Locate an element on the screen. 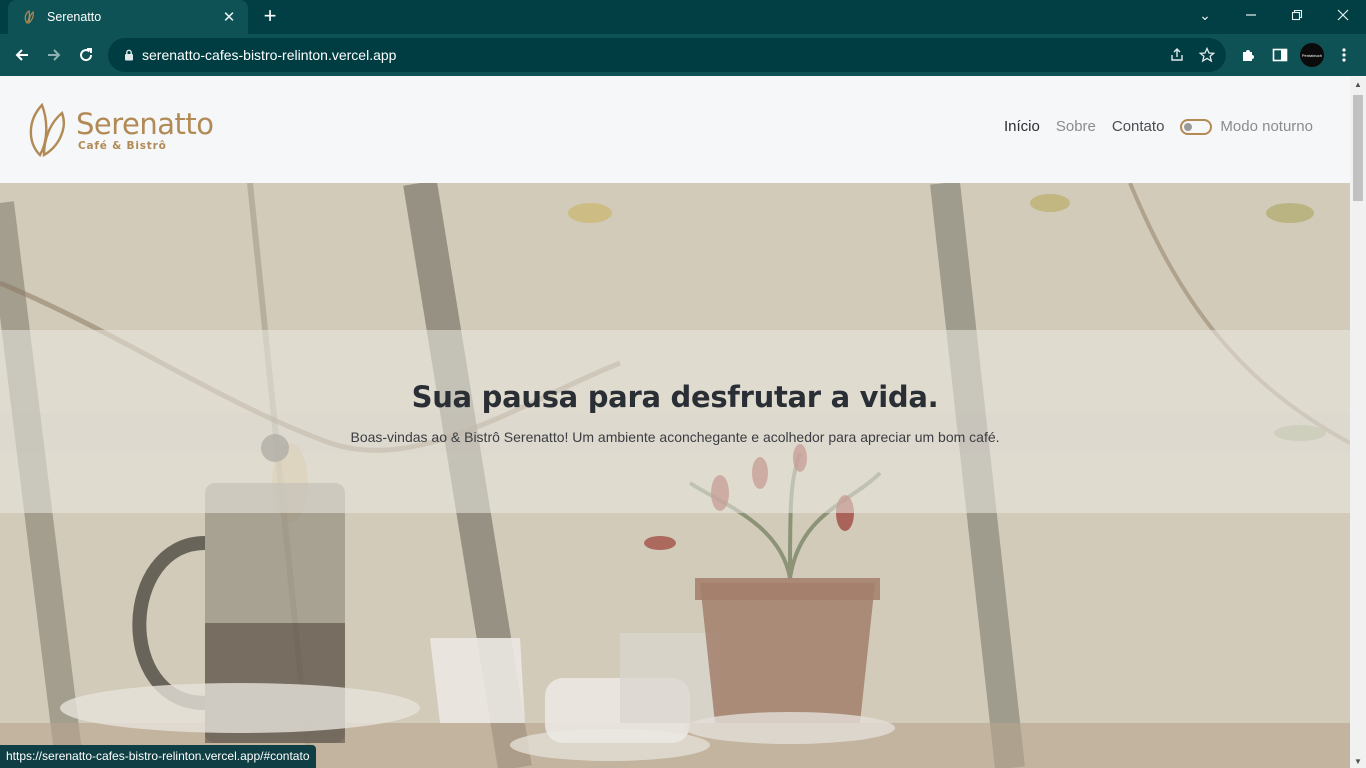 This screenshot has height=768, width=1366. leaf-favicon-icon is located at coordinates (30, 17).